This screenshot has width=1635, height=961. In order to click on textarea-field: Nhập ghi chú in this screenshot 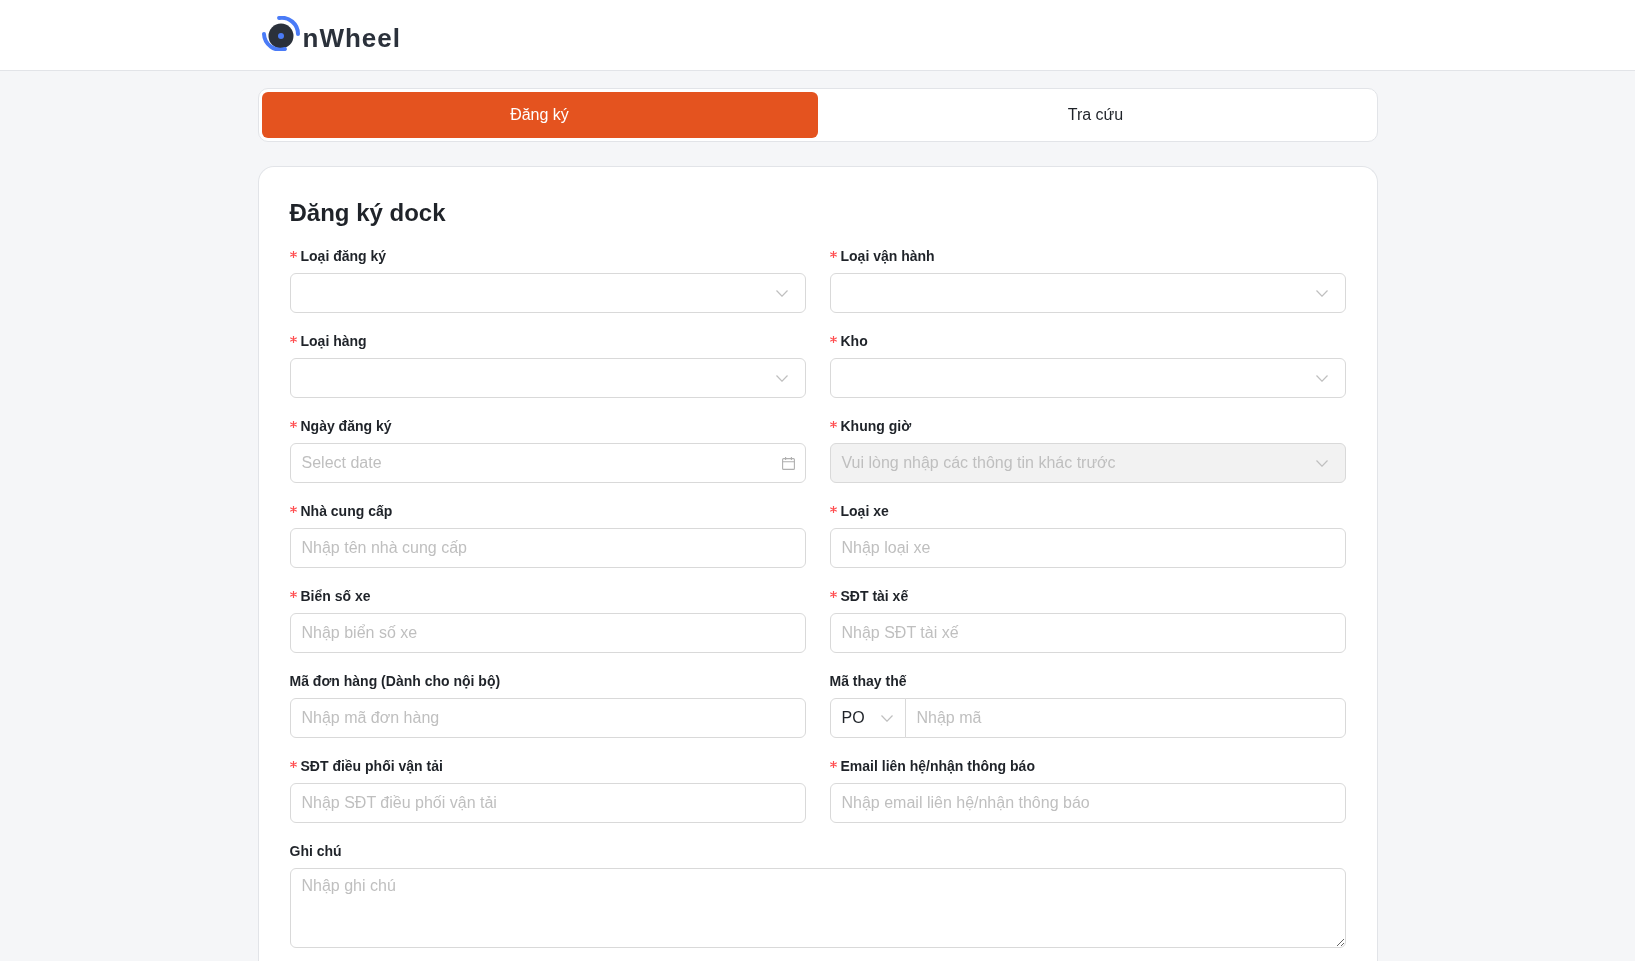, I will do `click(817, 908)`.